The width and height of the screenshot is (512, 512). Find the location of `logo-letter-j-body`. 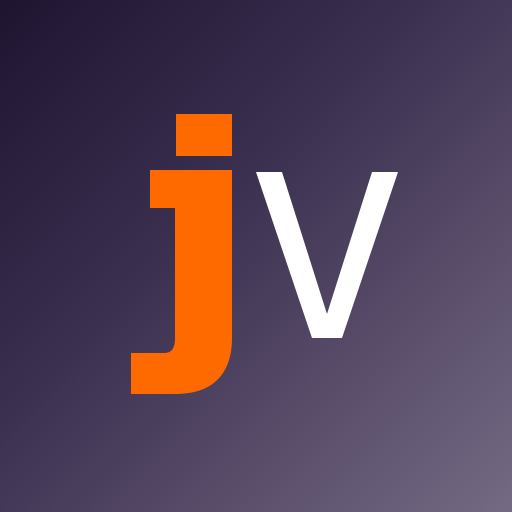

logo-letter-j-body is located at coordinates (181, 282).